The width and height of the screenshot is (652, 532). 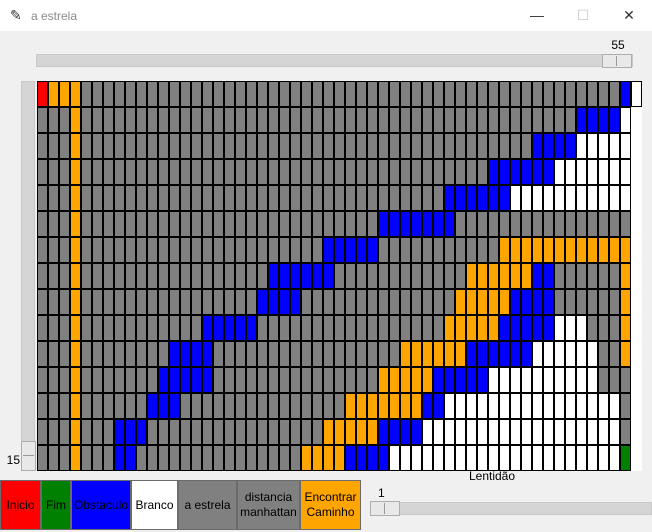 I want to click on close-button: ✕, so click(x=629, y=15).